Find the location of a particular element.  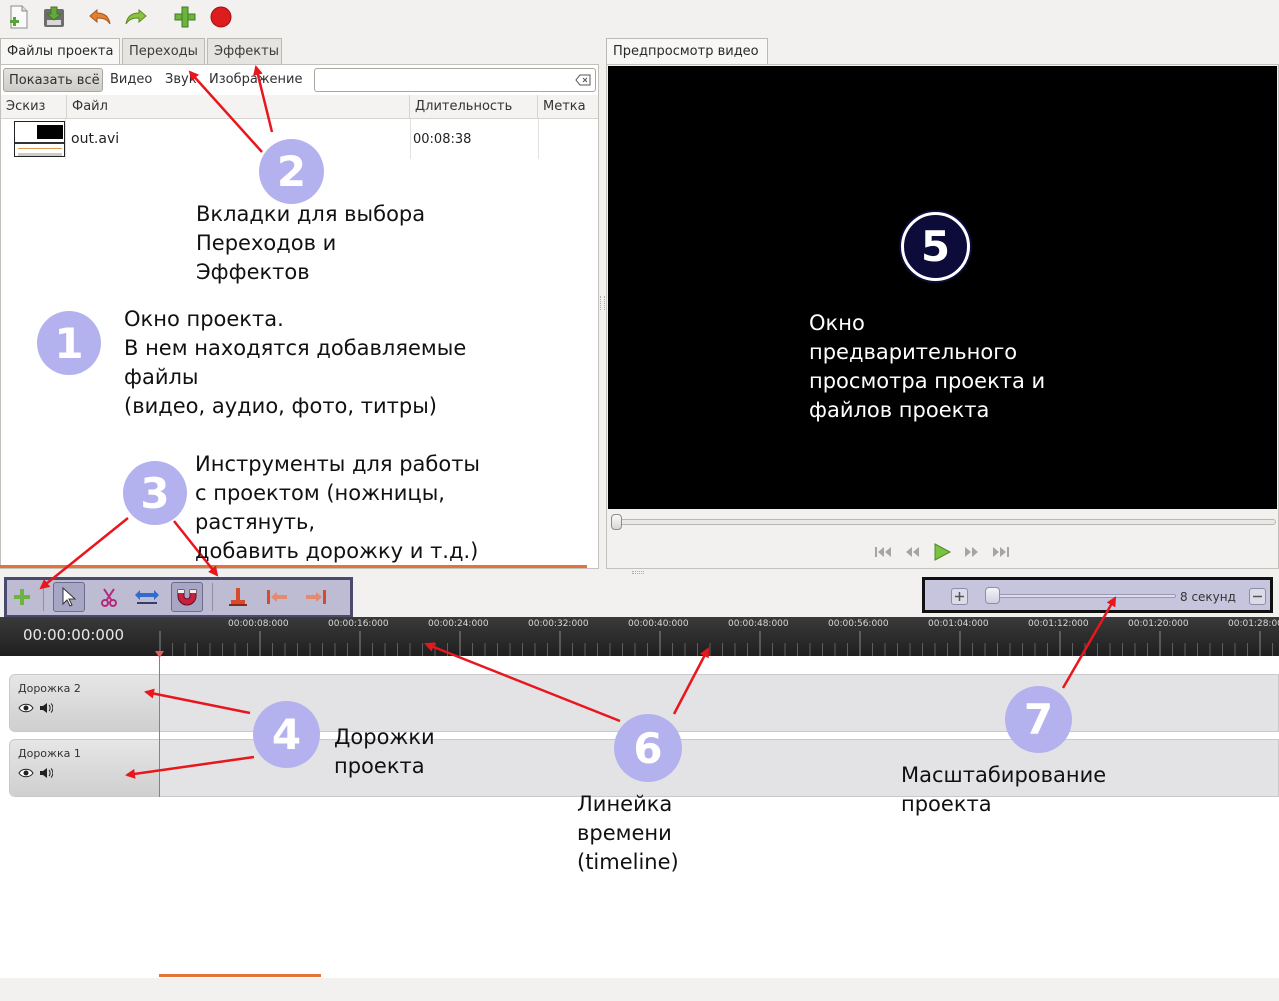

zoom-slider is located at coordinates (1081, 596).